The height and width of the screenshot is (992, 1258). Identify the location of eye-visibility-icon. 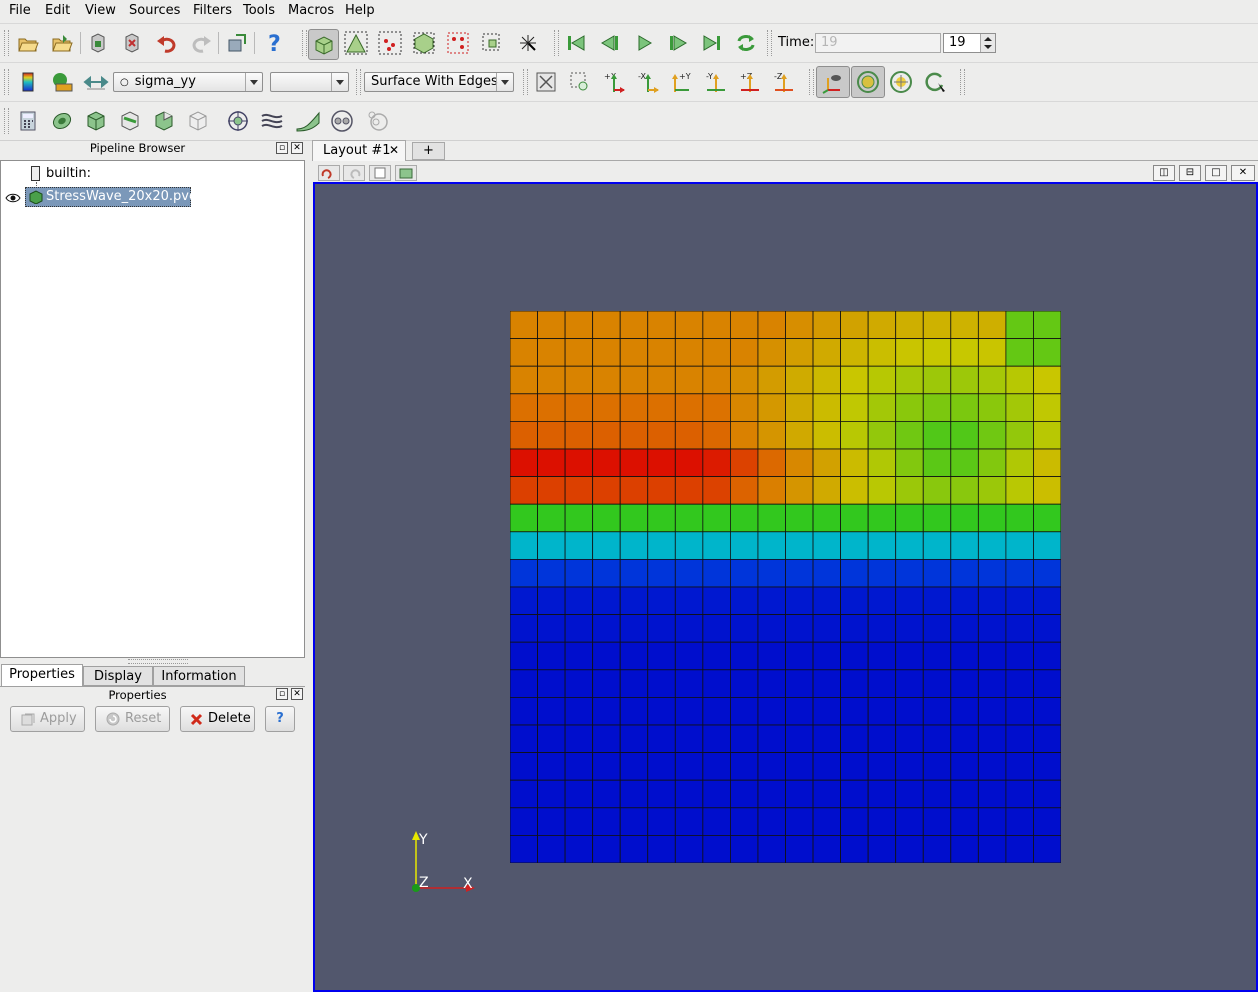
(13, 198).